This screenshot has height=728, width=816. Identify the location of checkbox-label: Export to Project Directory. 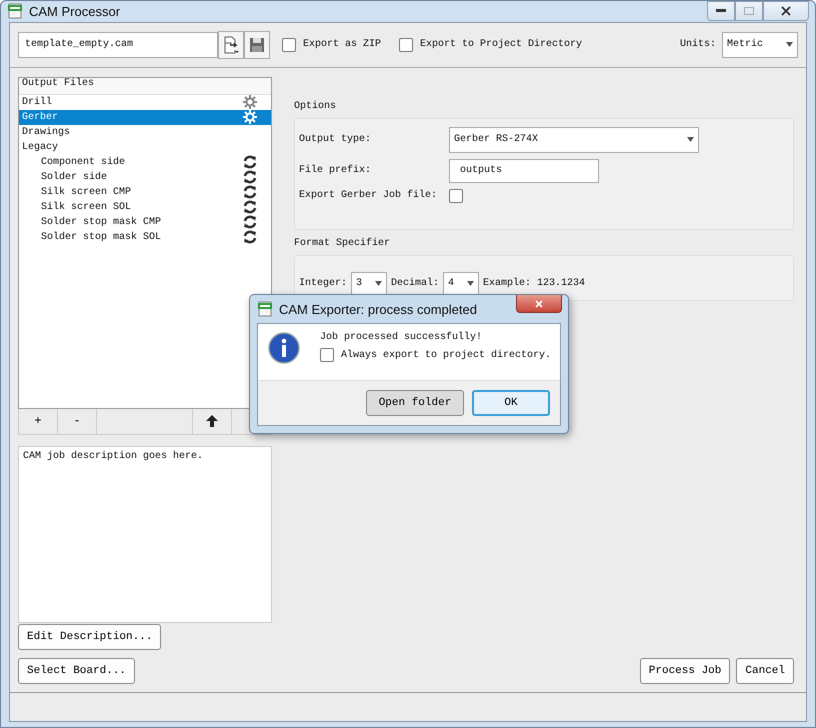
(501, 44).